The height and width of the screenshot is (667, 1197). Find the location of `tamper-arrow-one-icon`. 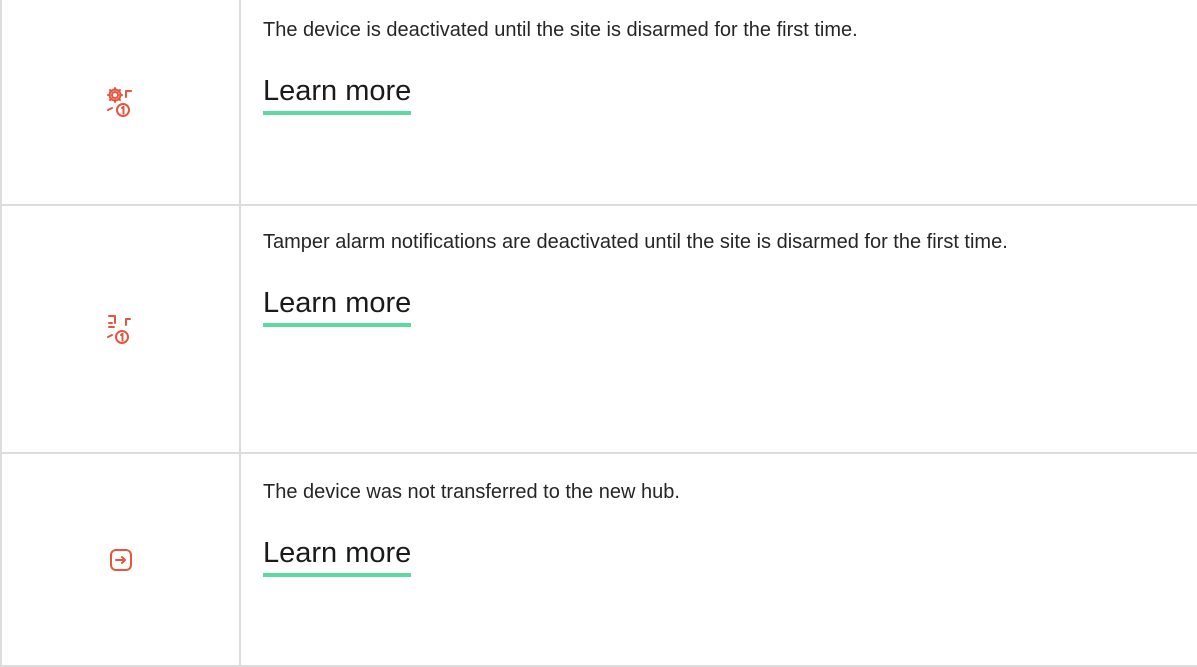

tamper-arrow-one-icon is located at coordinates (121, 329).